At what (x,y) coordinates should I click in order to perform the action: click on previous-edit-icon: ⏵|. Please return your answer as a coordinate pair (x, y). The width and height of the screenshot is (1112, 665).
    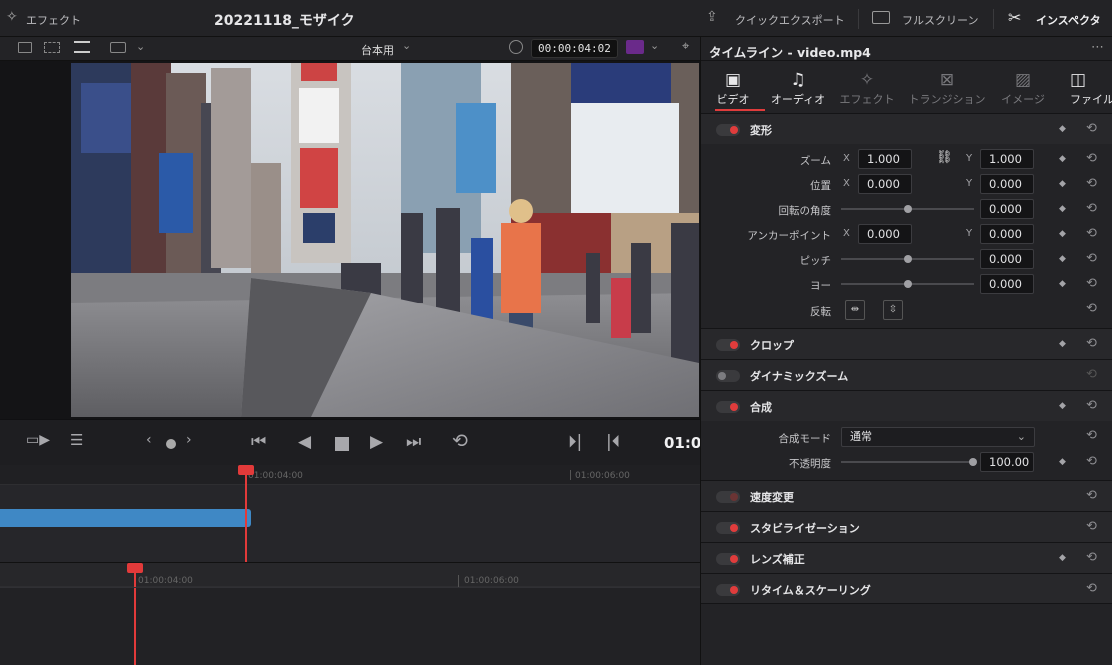
    Looking at the image, I should click on (575, 442).